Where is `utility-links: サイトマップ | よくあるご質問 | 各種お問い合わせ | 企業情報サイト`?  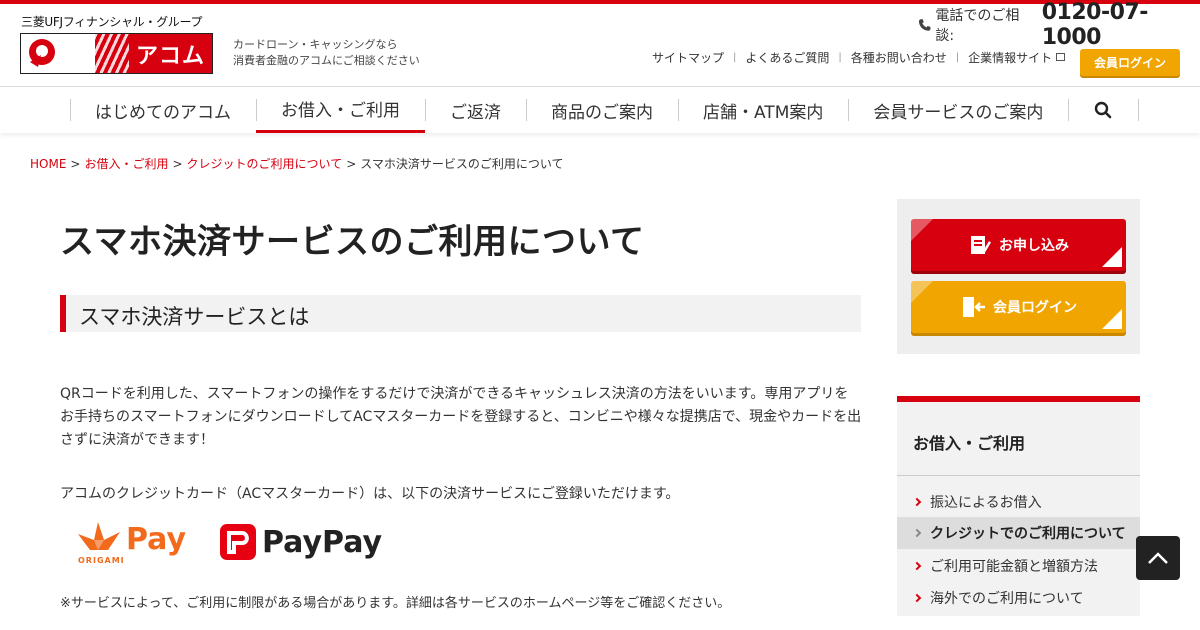 utility-links: サイトマップ | よくあるご質問 | 各種お問い合わせ | 企業情報サイト is located at coordinates (859, 57).